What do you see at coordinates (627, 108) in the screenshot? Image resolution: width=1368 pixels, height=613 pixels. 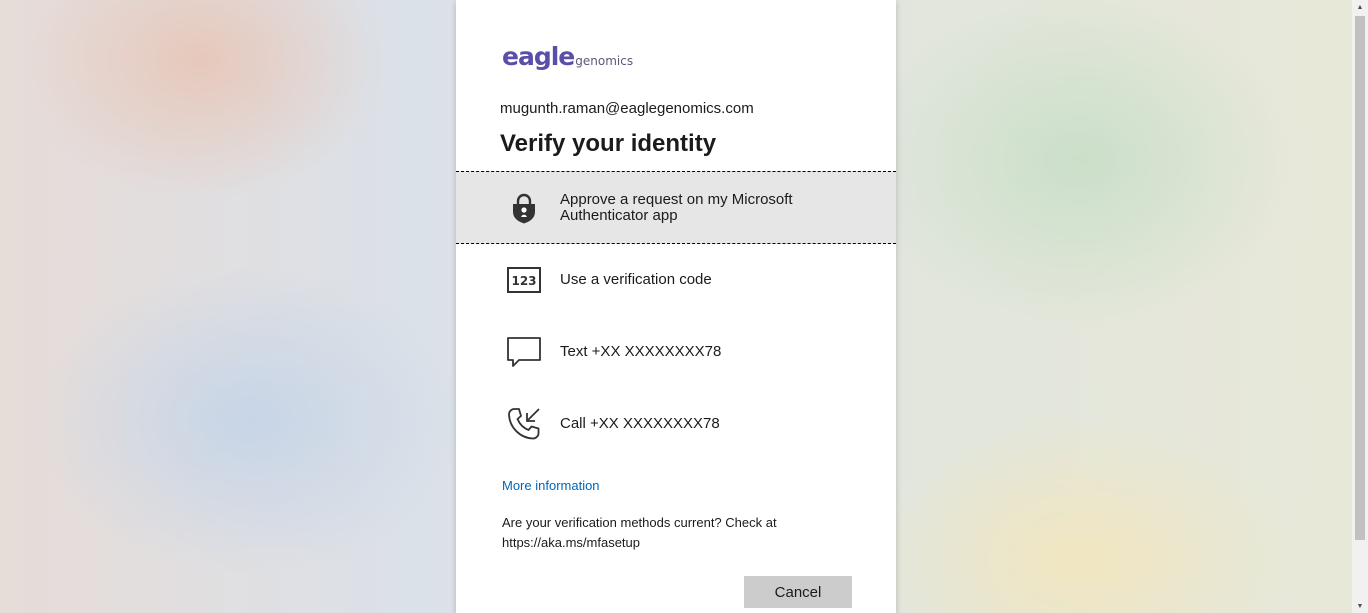 I see `user-email: mugunth.raman@eaglegenomics.com` at bounding box center [627, 108].